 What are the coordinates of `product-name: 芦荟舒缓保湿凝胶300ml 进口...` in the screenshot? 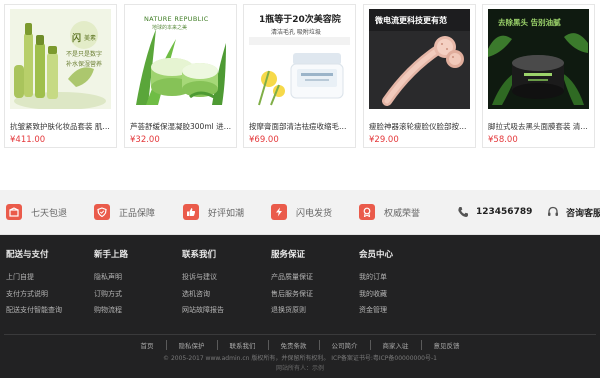 It's located at (181, 126).